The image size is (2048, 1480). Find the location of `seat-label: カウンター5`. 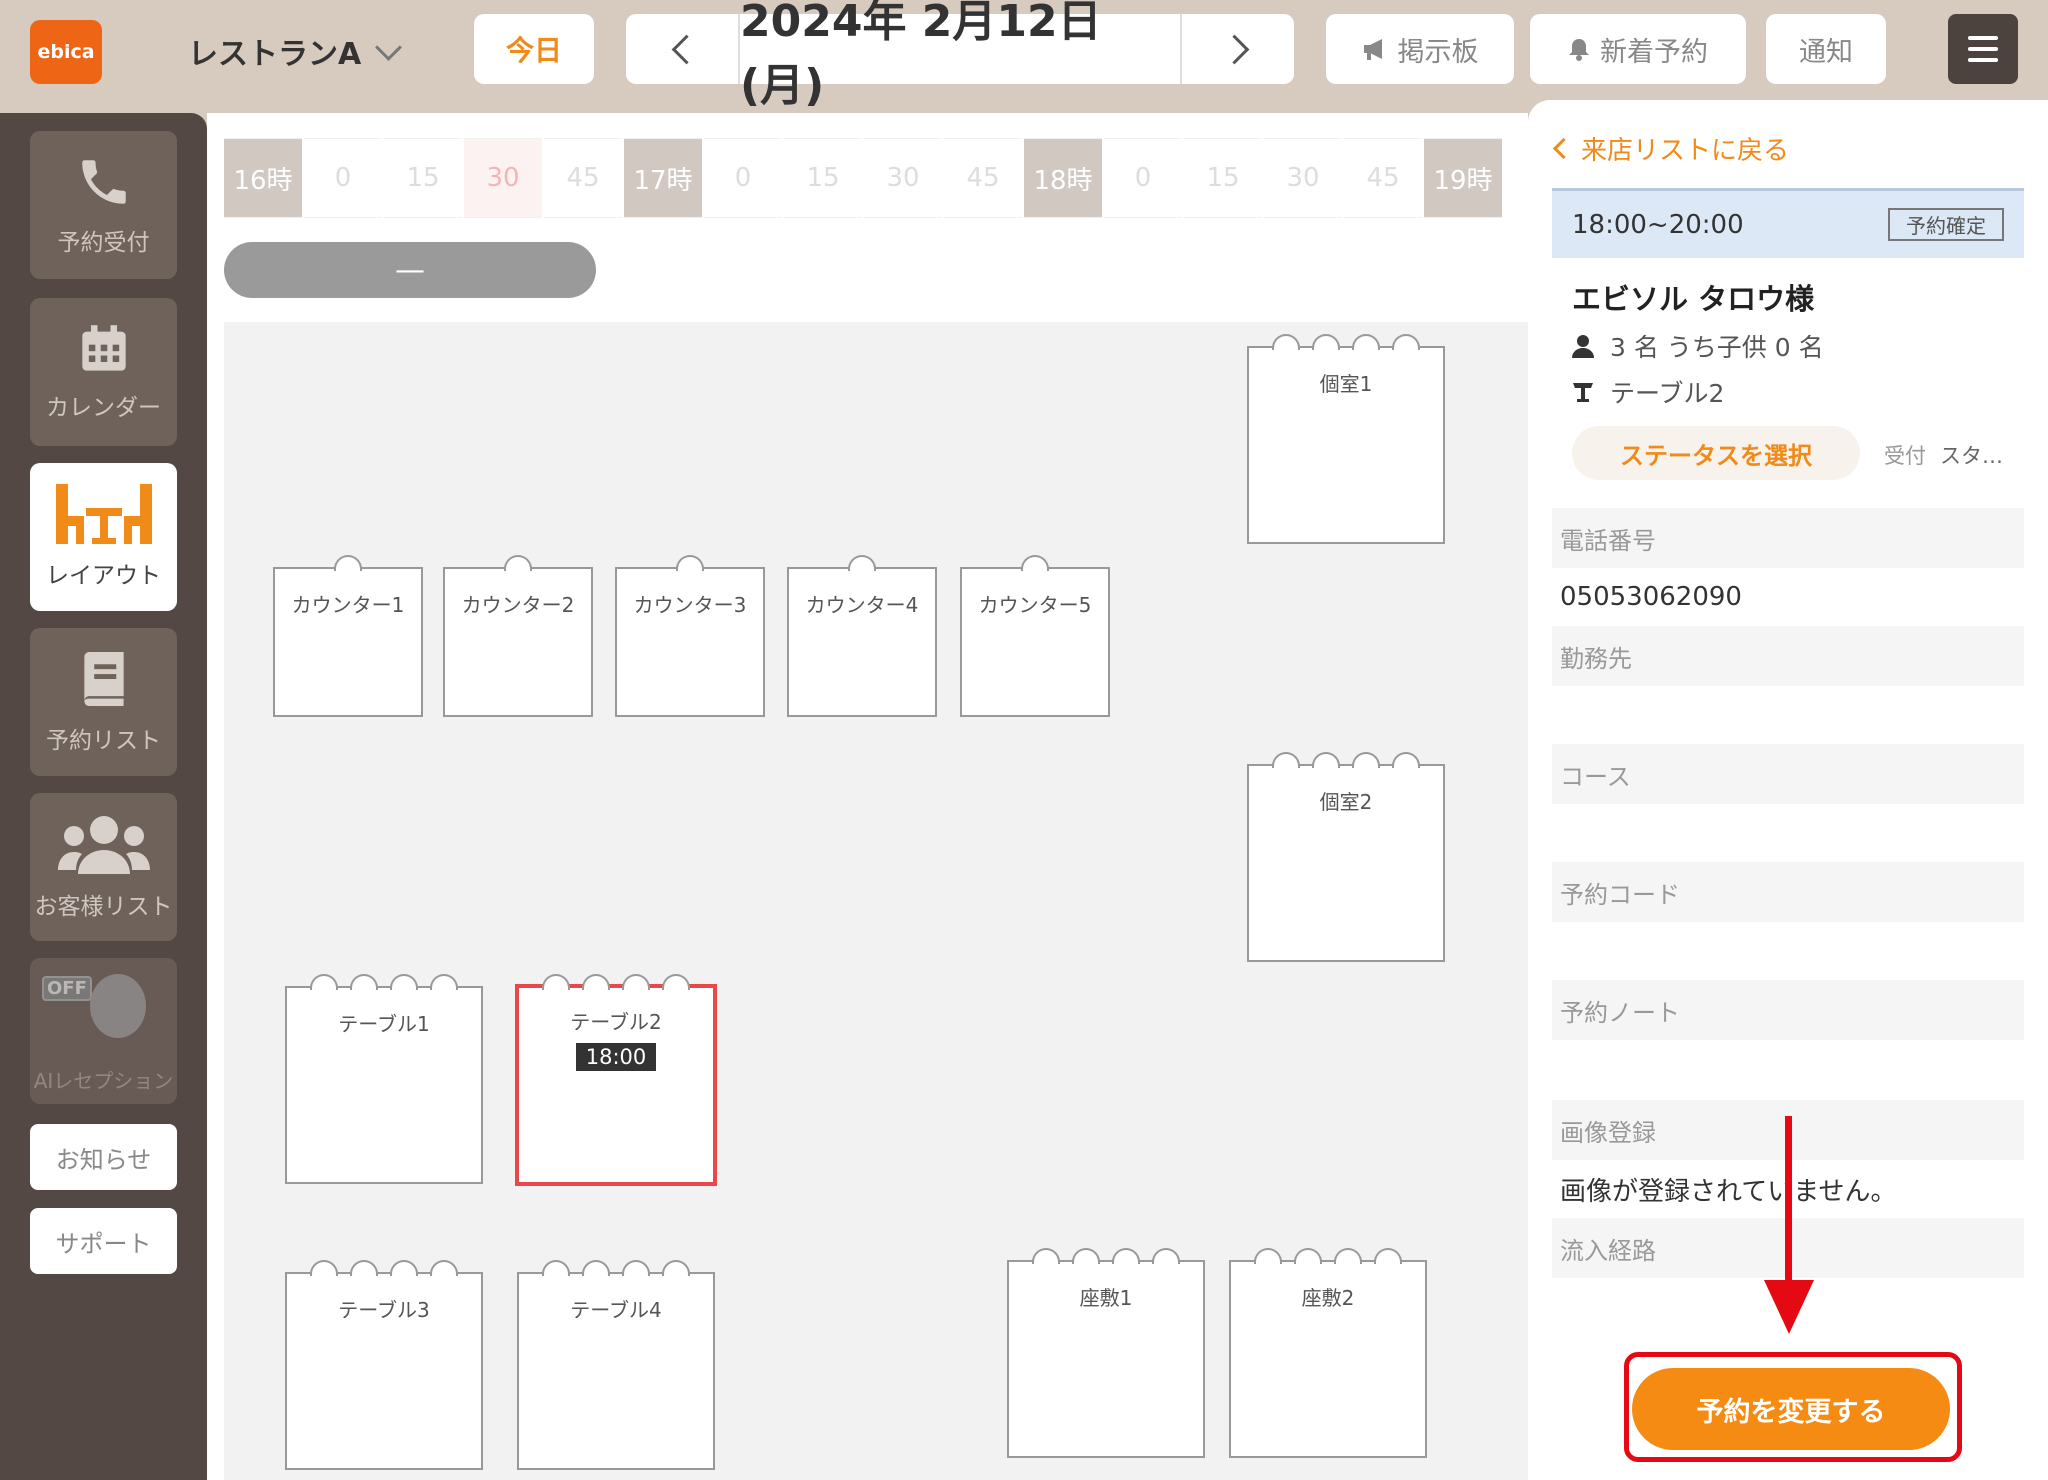

seat-label: カウンター5 is located at coordinates (1035, 605).